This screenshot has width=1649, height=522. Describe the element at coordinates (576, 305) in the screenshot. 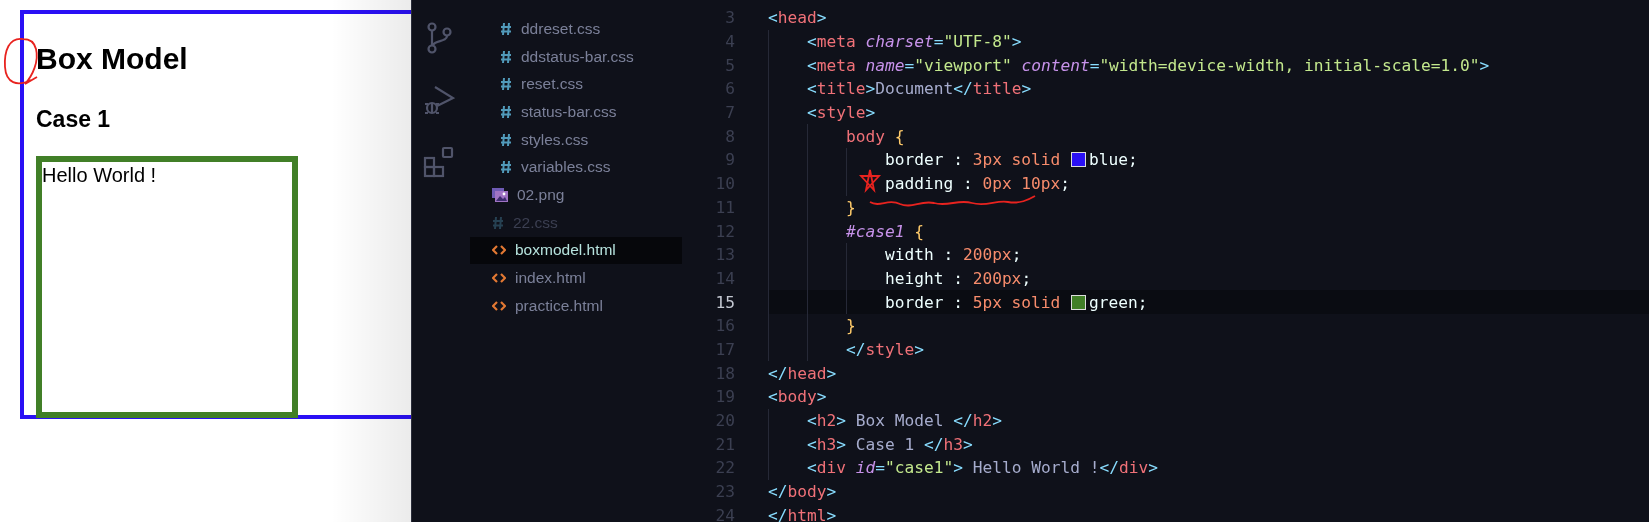

I see `file-item: practice.html` at that location.